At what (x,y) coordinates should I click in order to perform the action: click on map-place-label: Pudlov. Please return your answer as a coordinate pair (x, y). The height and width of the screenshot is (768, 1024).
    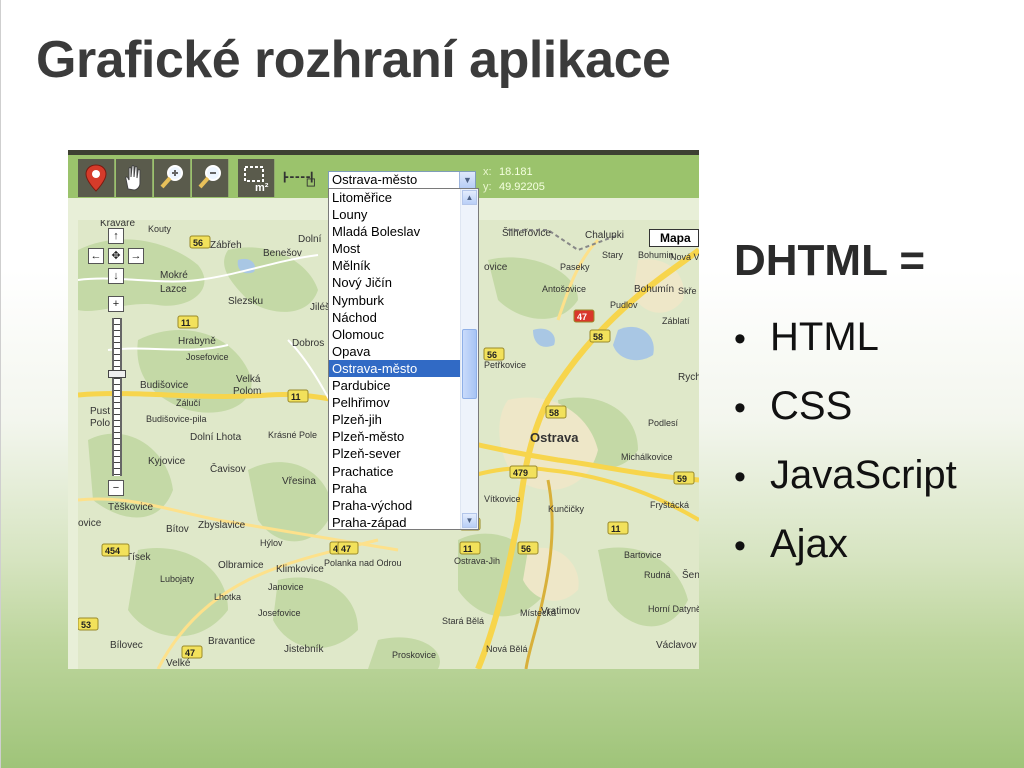
    Looking at the image, I should click on (624, 305).